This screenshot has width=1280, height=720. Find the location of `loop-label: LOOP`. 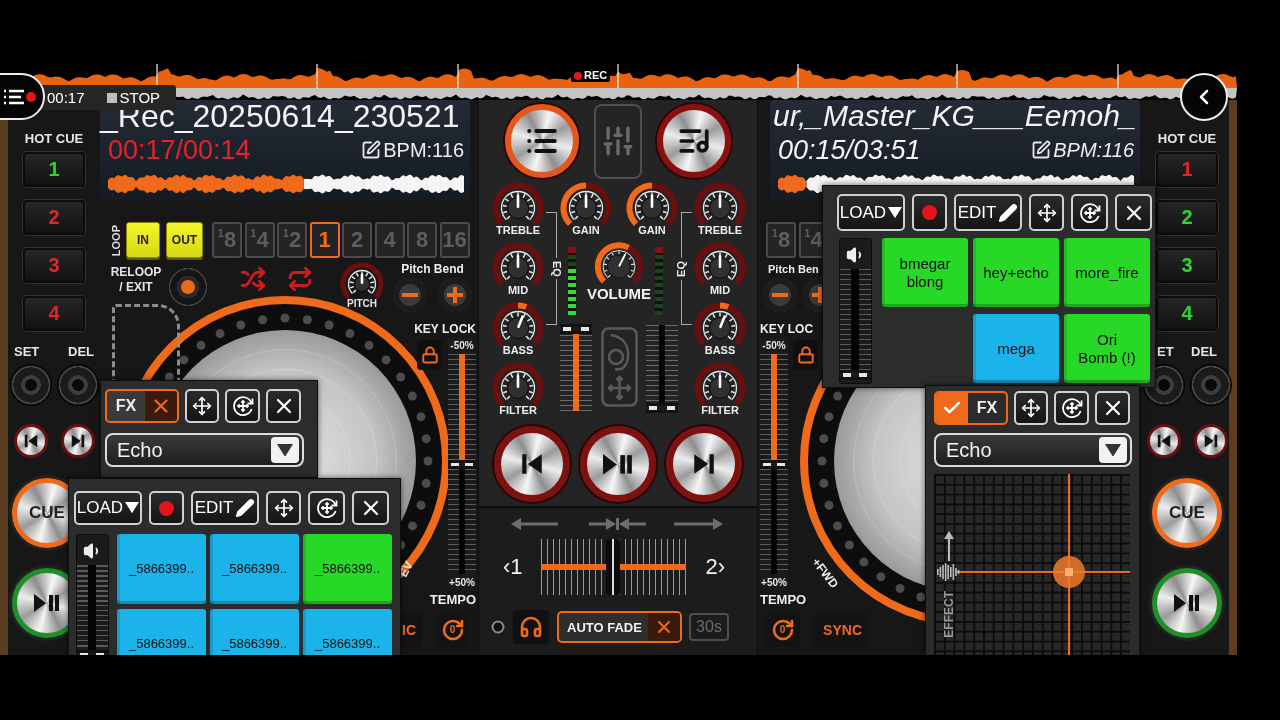

loop-label: LOOP is located at coordinates (116, 240).